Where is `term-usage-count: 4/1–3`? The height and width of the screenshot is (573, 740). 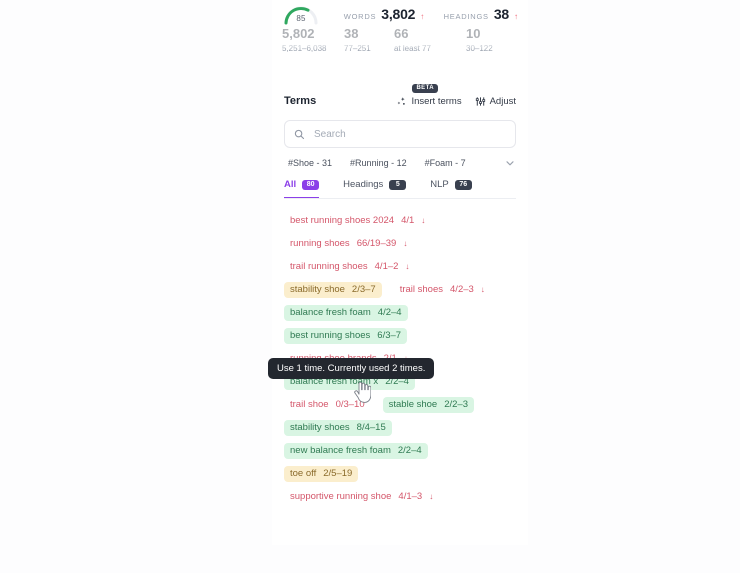
term-usage-count: 4/1–3 is located at coordinates (410, 496).